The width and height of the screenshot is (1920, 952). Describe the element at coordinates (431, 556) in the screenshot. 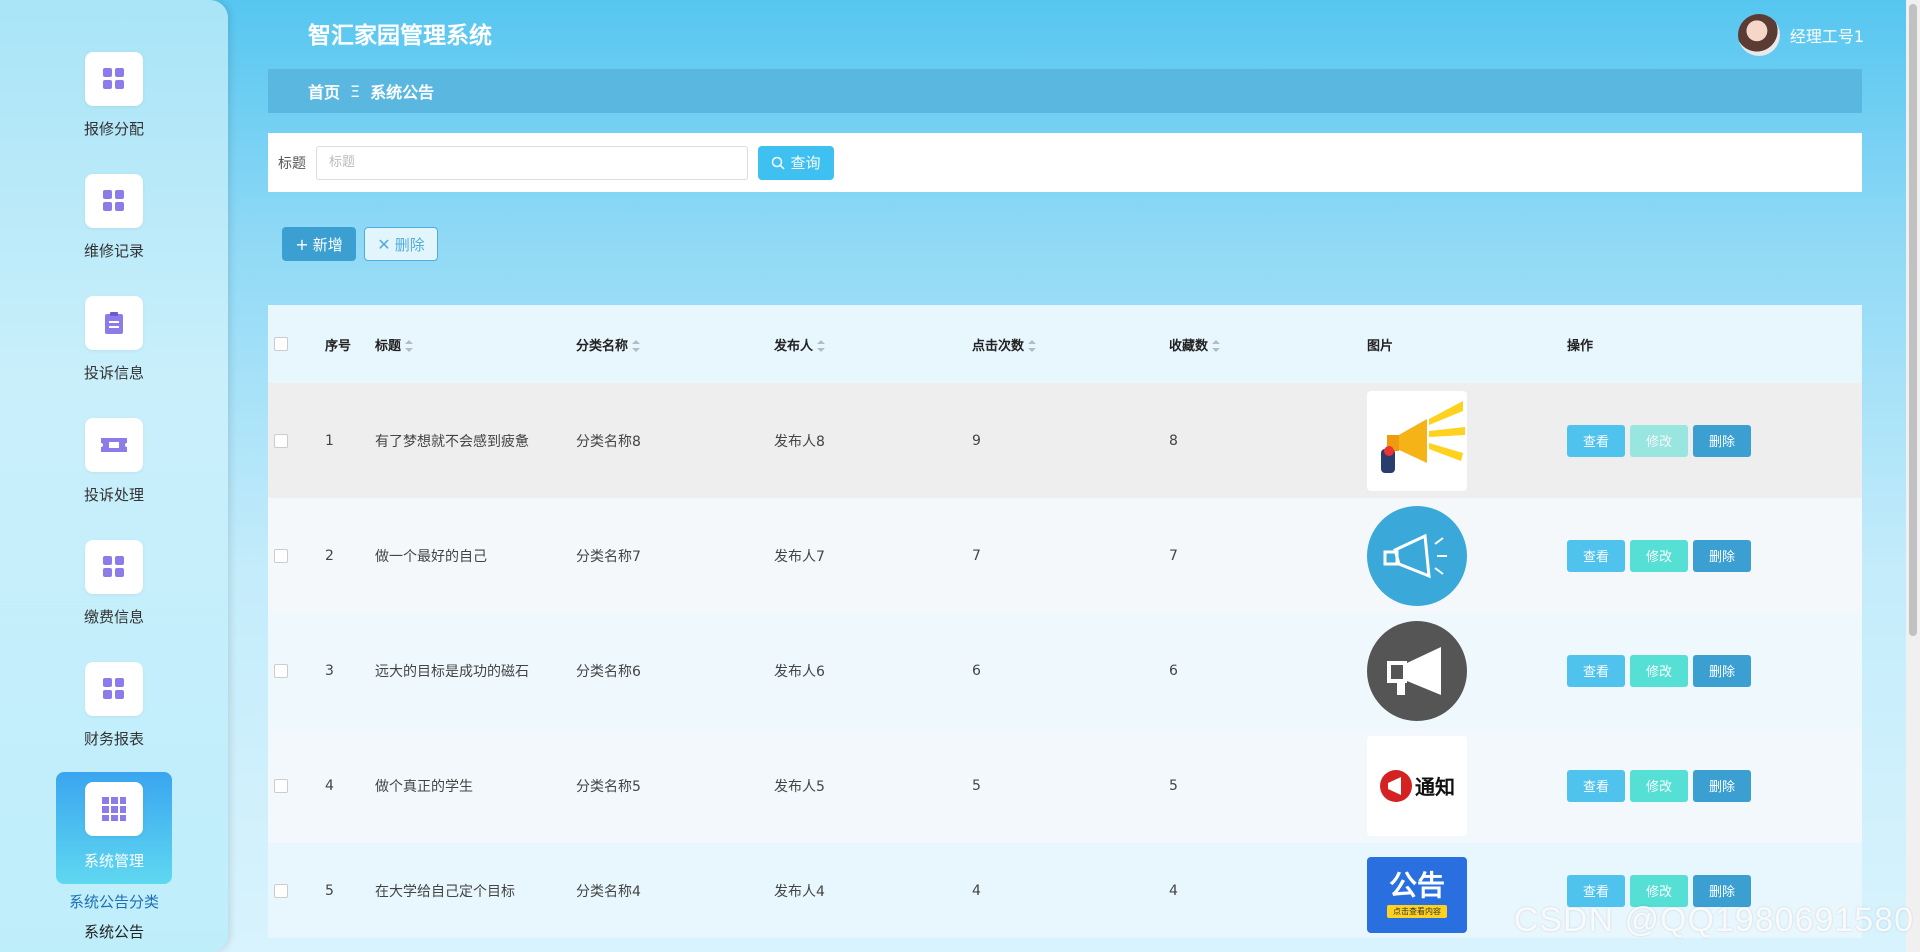

I see `cell-title: 做一个最好的自己` at that location.